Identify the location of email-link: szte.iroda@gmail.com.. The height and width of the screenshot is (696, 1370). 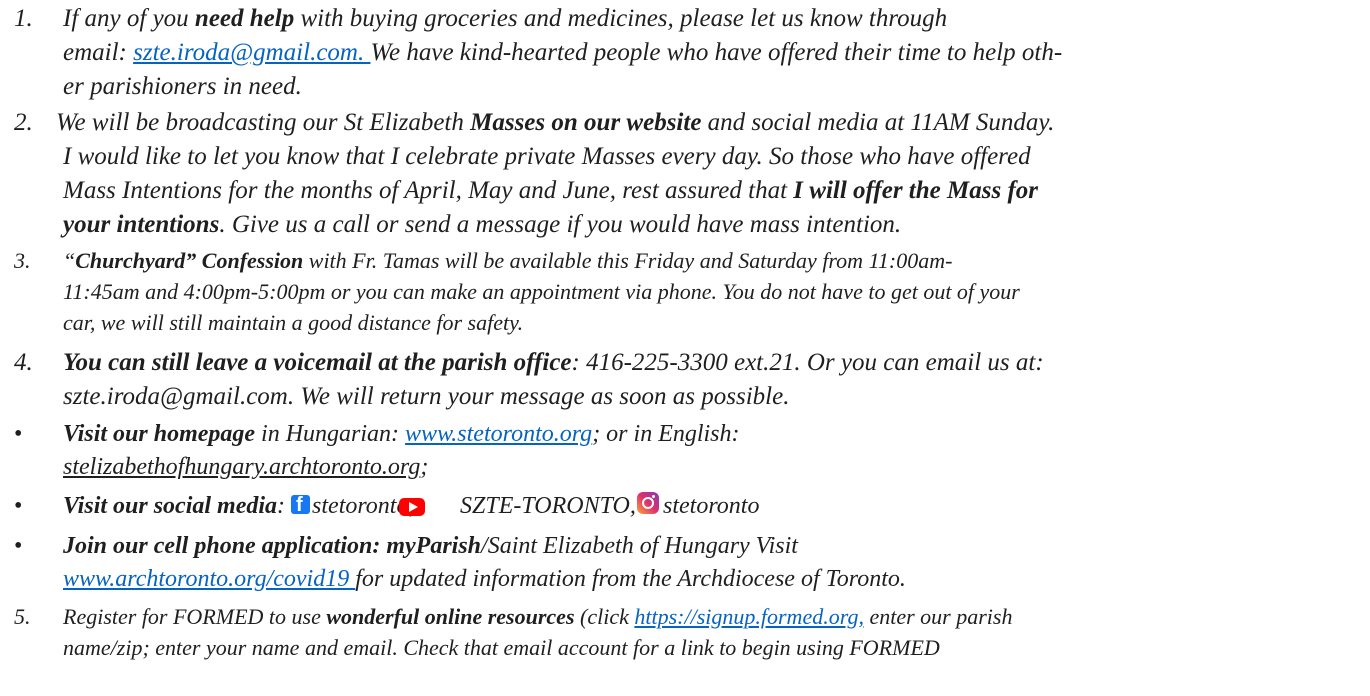
(251, 52).